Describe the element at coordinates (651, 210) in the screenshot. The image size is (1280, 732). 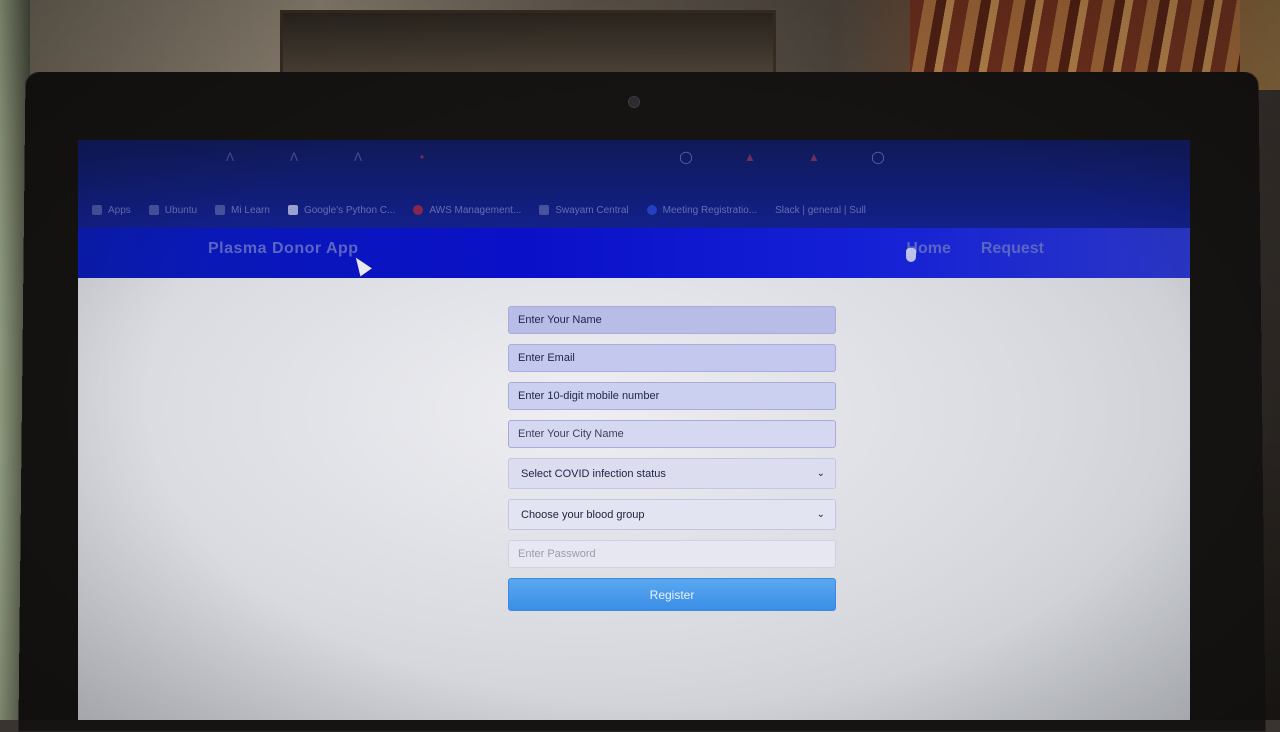
I see `zoom-icon` at that location.